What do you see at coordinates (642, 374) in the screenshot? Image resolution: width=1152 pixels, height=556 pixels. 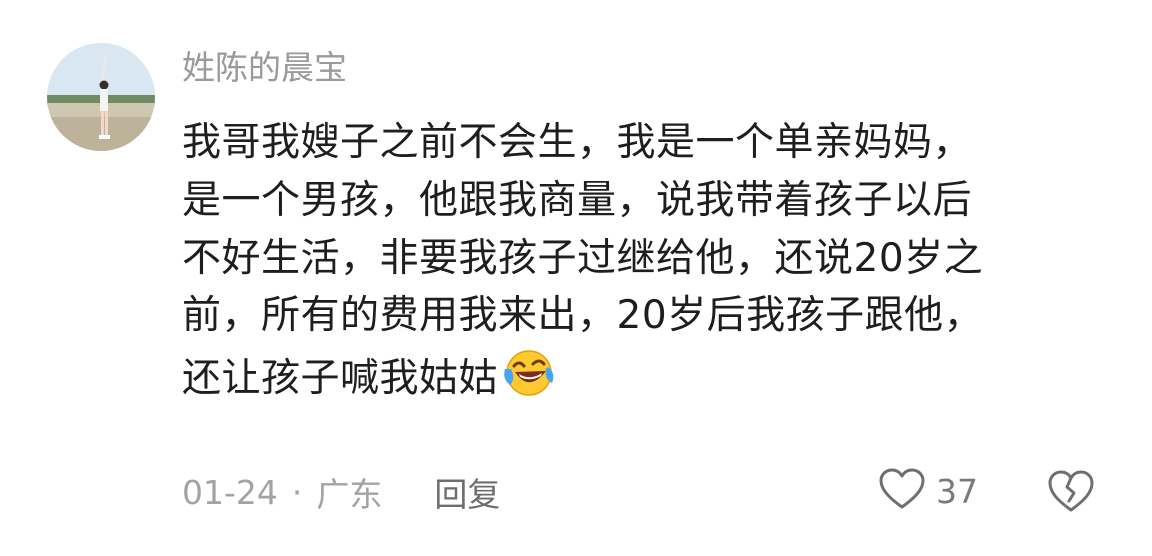 I see `comment-text-line-last: 还让孩子喊我姑姑` at bounding box center [642, 374].